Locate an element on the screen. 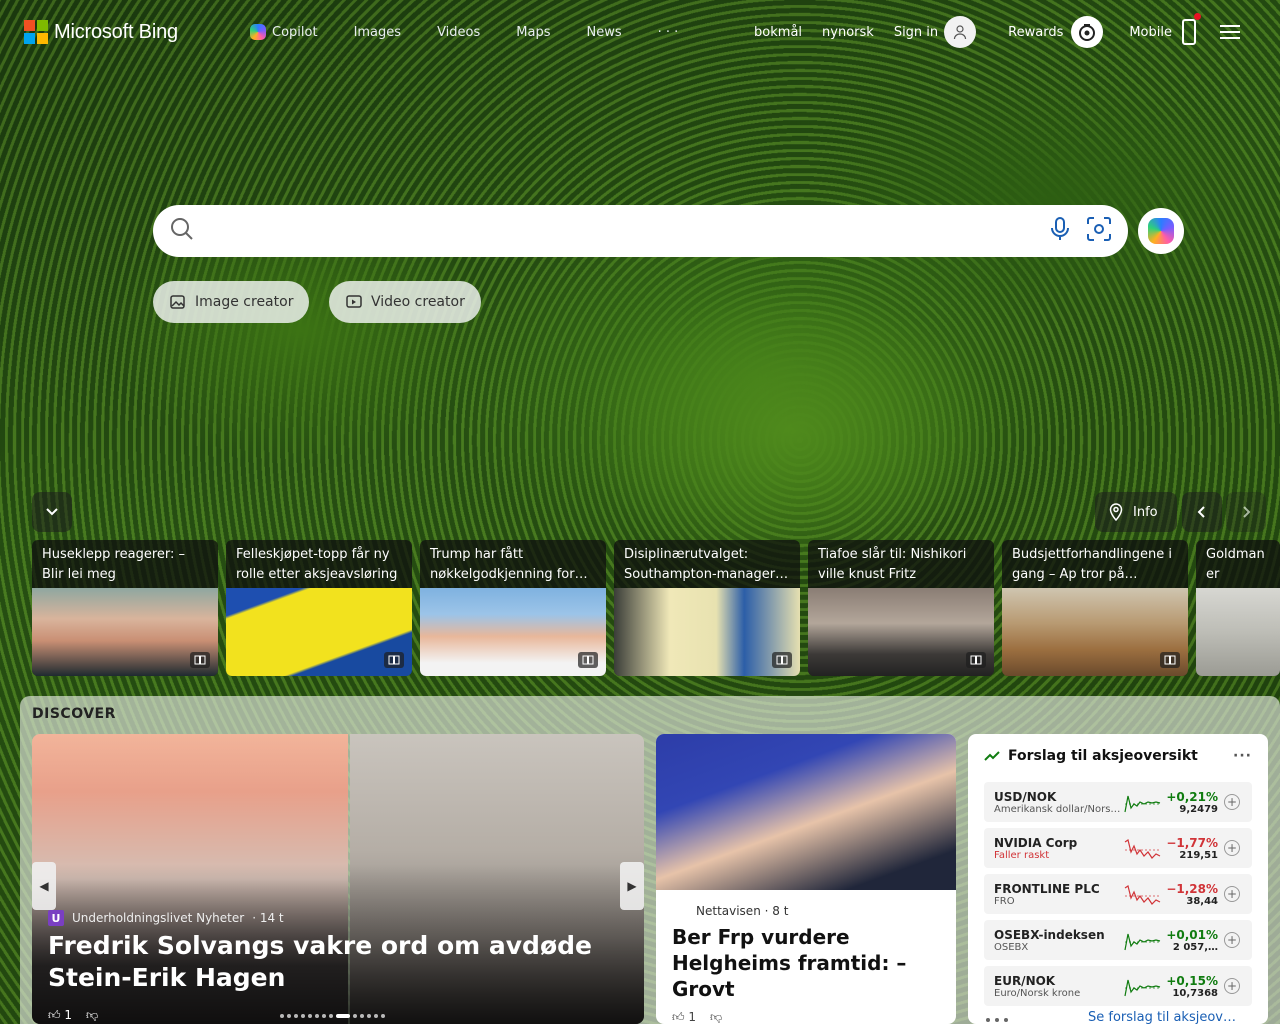 This screenshot has height=1024, width=1280. lang-bokmal: bokmål is located at coordinates (778, 32).